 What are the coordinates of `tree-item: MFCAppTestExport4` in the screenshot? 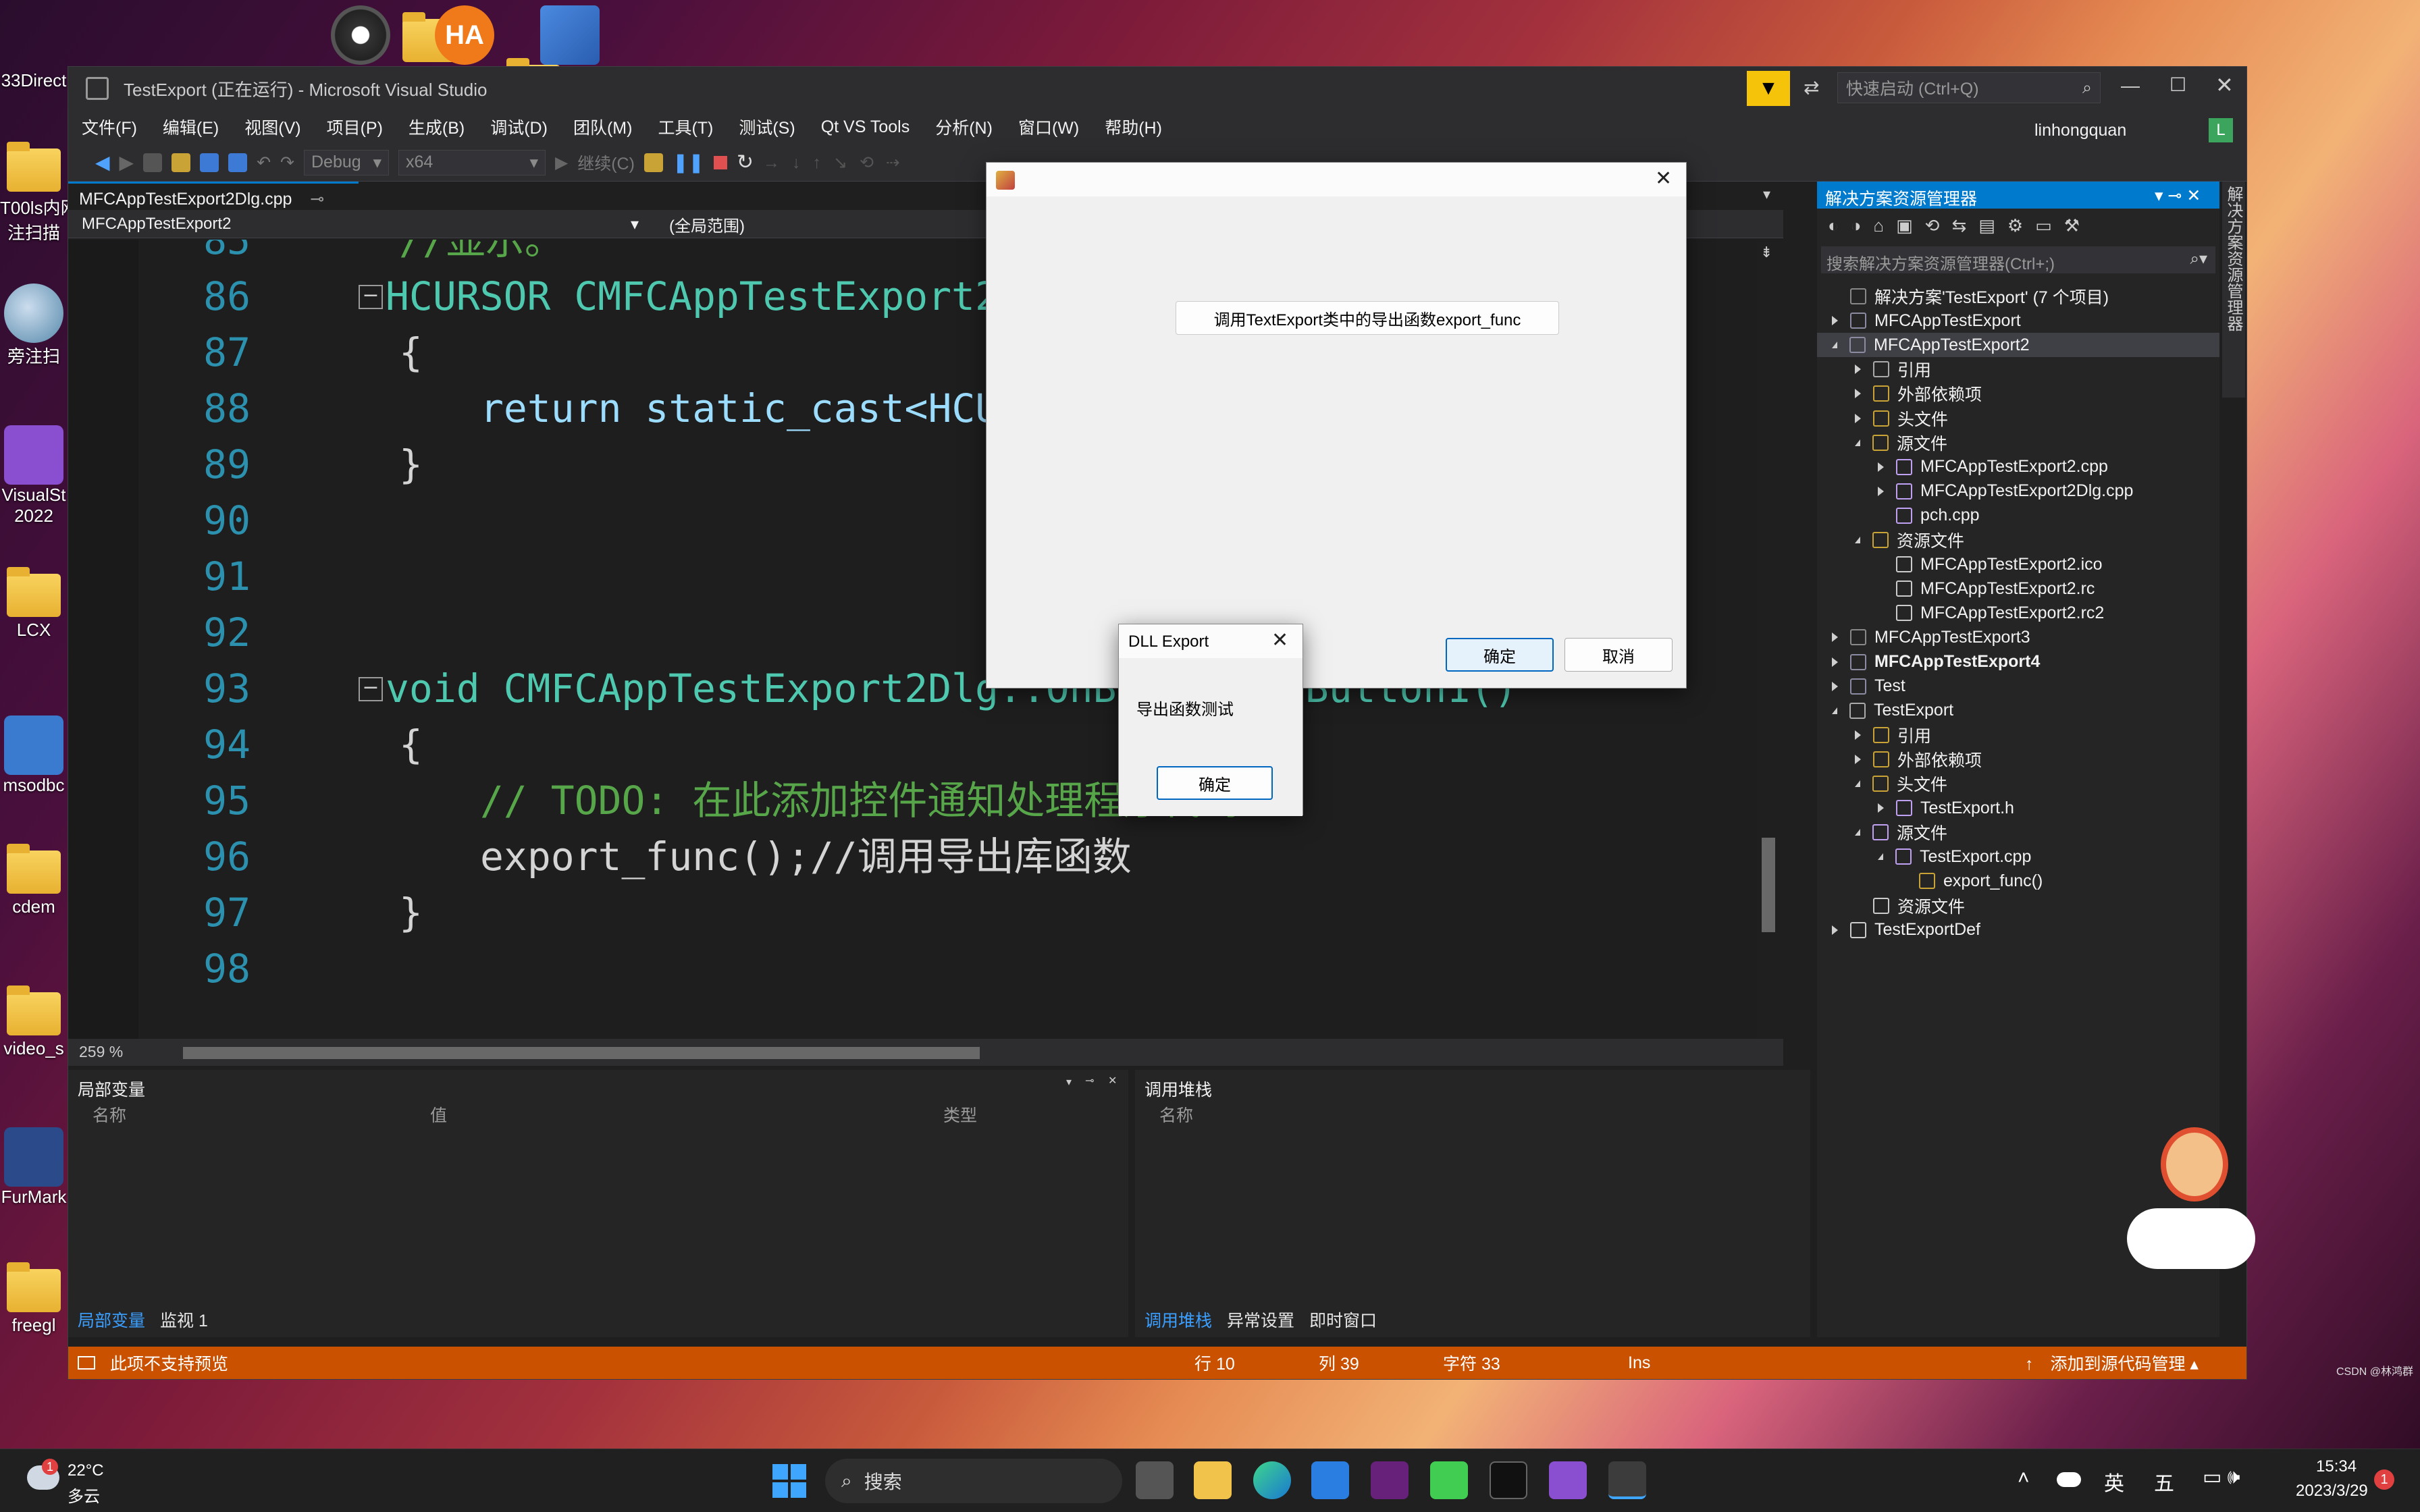 It's located at (1936, 662).